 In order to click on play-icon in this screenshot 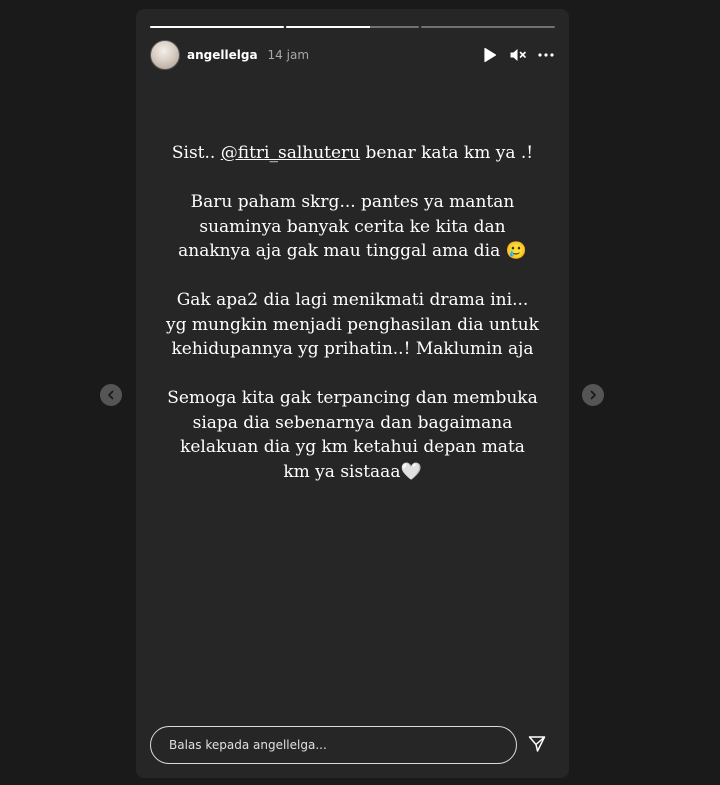, I will do `click(490, 55)`.